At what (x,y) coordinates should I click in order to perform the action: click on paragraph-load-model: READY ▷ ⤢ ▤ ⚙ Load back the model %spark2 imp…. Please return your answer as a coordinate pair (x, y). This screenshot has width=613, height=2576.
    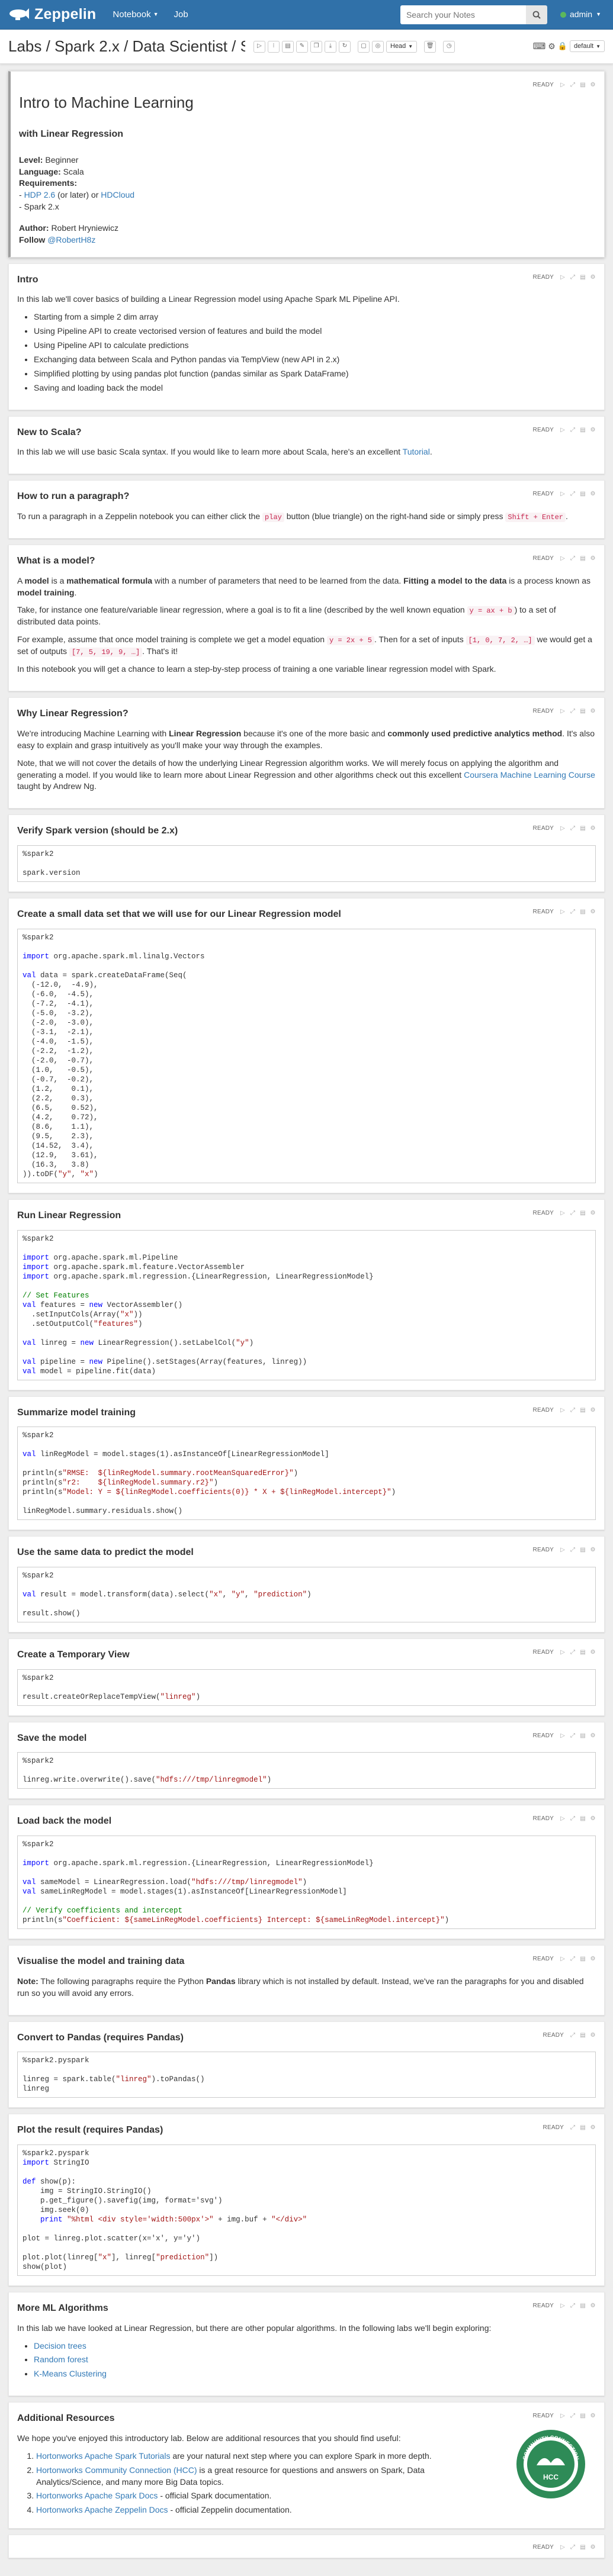
    Looking at the image, I should click on (306, 1873).